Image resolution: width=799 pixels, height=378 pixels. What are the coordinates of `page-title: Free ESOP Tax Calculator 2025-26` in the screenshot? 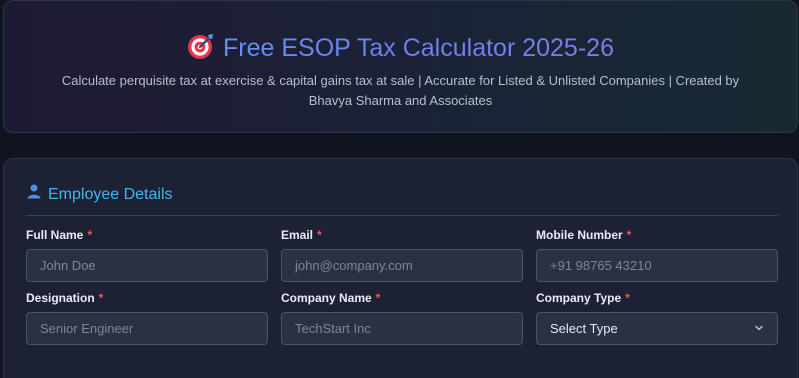 It's located at (400, 48).